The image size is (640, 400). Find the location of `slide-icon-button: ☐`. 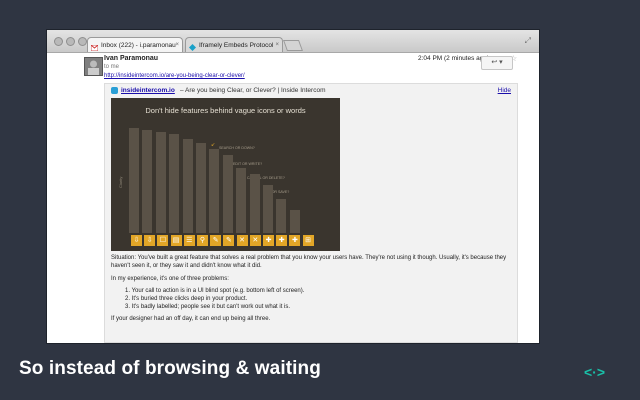

slide-icon-button: ☐ is located at coordinates (163, 240).